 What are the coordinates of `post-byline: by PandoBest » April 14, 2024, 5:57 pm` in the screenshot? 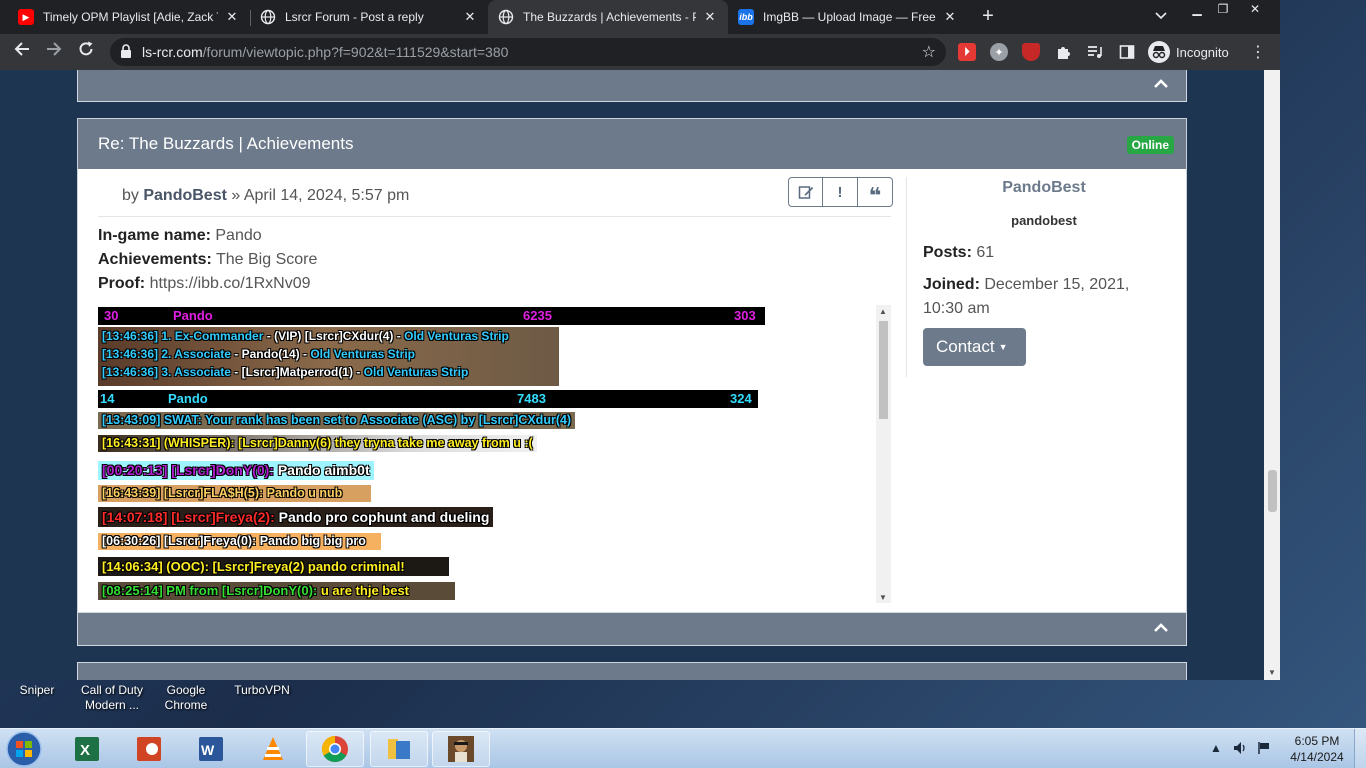 It's located at (266, 195).